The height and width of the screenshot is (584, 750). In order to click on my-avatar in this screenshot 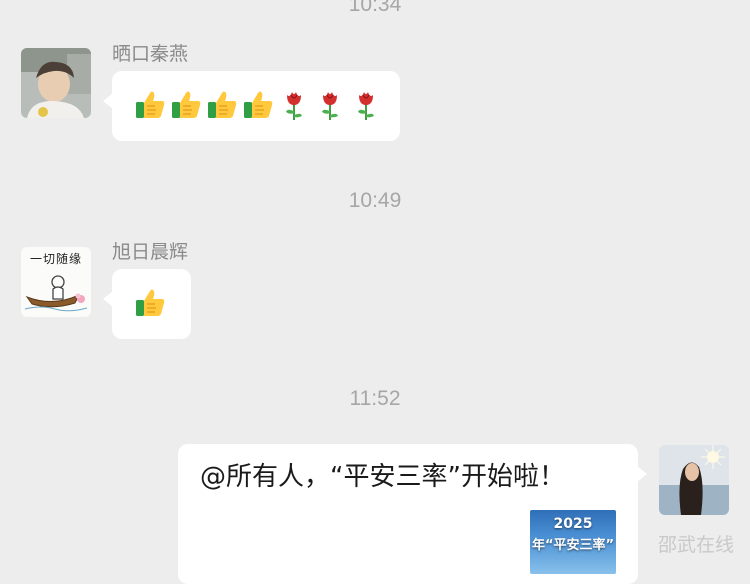, I will do `click(694, 480)`.